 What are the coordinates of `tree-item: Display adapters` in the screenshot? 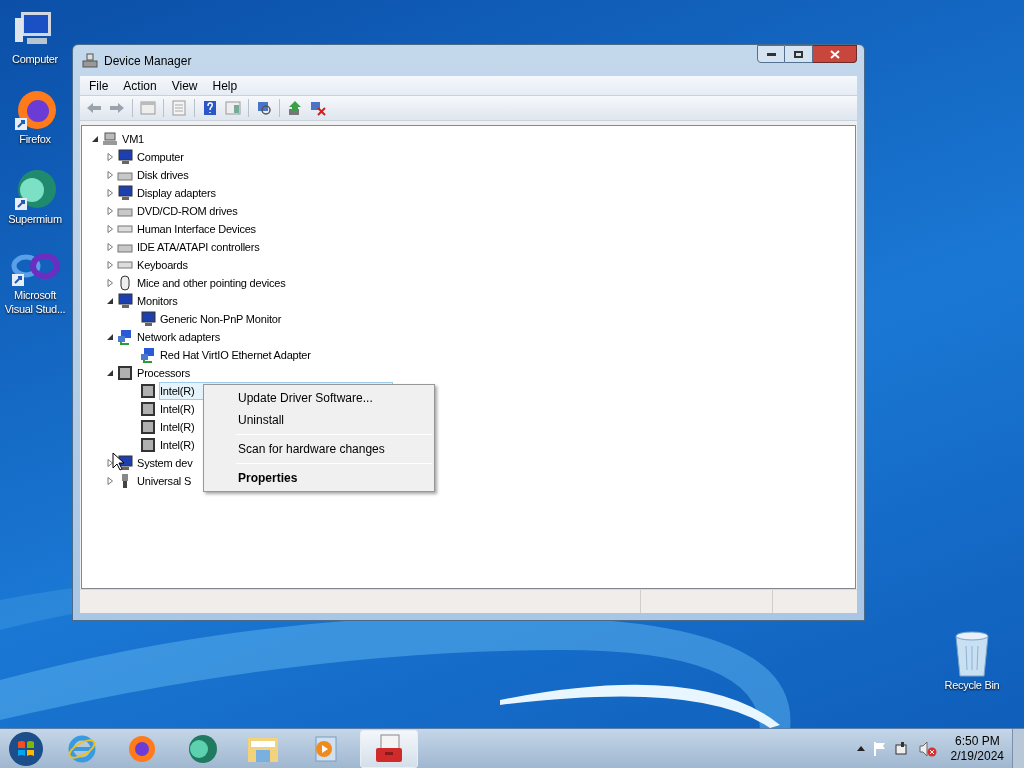 It's located at (176, 193).